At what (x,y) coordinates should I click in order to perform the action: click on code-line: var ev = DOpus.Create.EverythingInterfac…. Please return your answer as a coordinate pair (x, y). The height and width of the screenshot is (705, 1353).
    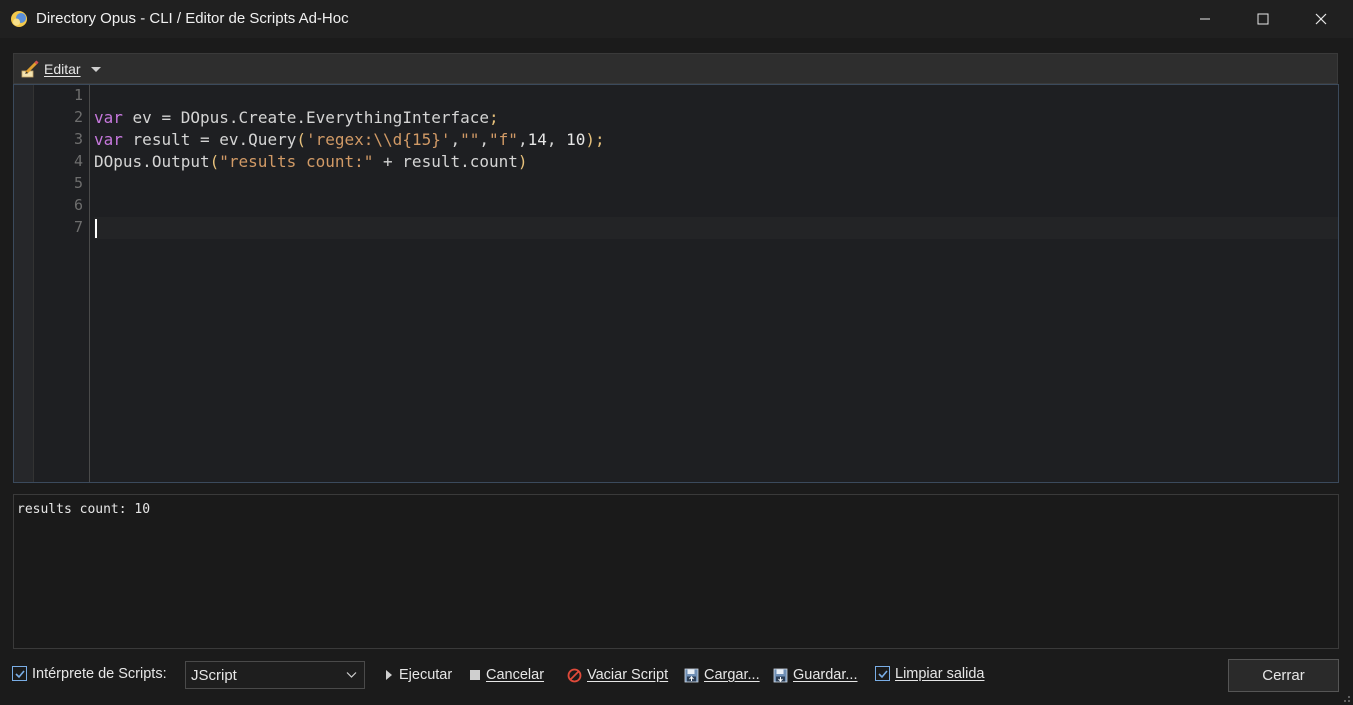
    Looking at the image, I should click on (296, 117).